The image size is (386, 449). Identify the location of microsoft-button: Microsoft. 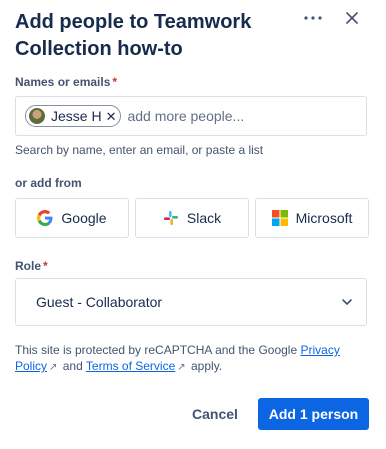
(312, 218).